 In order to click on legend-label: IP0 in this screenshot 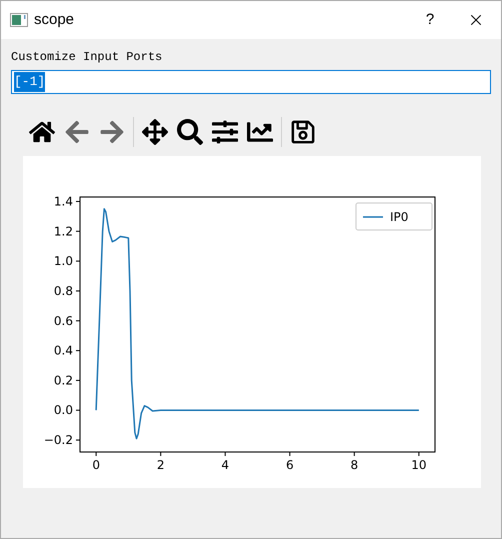, I will do `click(399, 217)`.